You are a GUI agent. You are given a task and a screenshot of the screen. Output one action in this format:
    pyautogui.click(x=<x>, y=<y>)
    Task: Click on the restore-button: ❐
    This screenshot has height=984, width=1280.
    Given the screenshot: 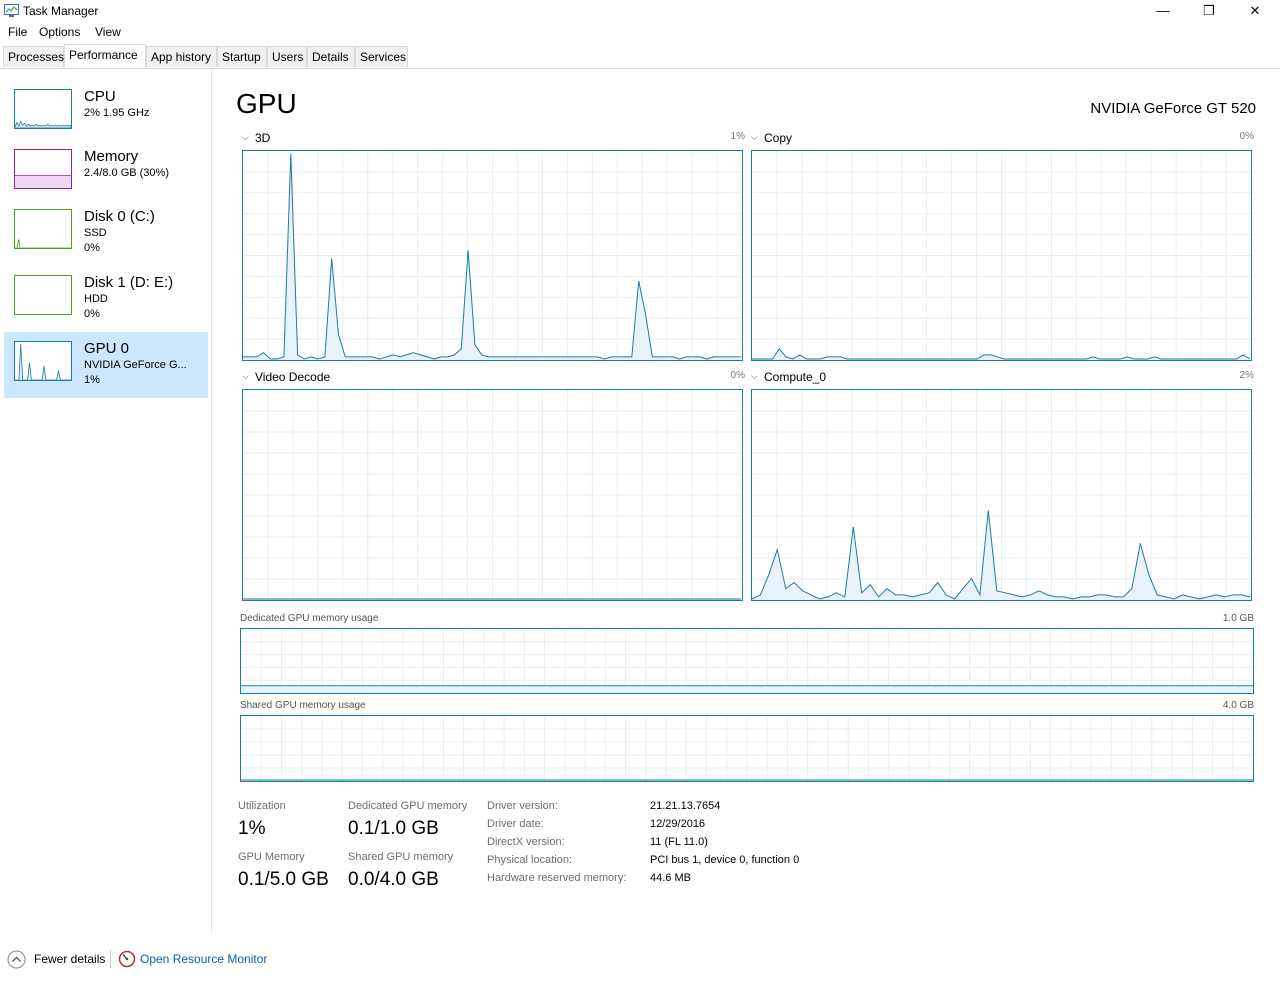 What is the action you would take?
    pyautogui.click(x=1209, y=12)
    